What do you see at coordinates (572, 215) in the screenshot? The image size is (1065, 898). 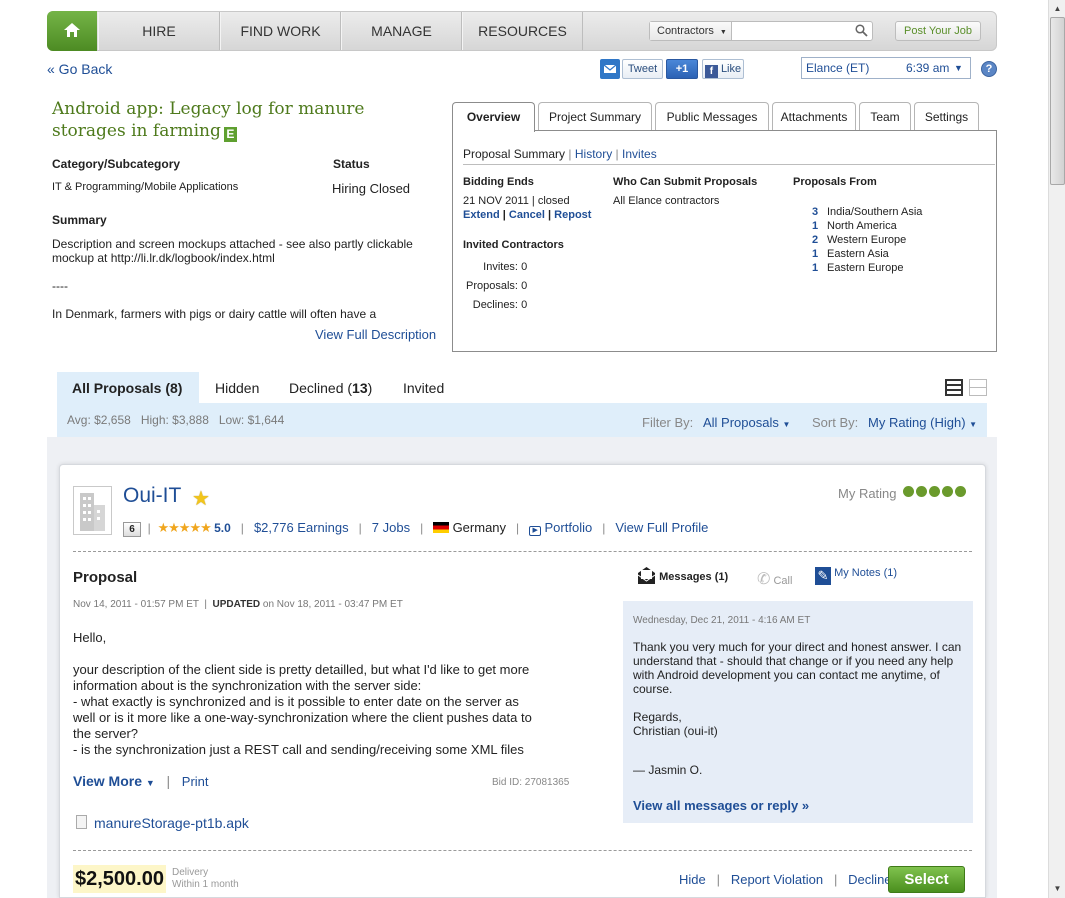 I see `repost-link: Repost` at bounding box center [572, 215].